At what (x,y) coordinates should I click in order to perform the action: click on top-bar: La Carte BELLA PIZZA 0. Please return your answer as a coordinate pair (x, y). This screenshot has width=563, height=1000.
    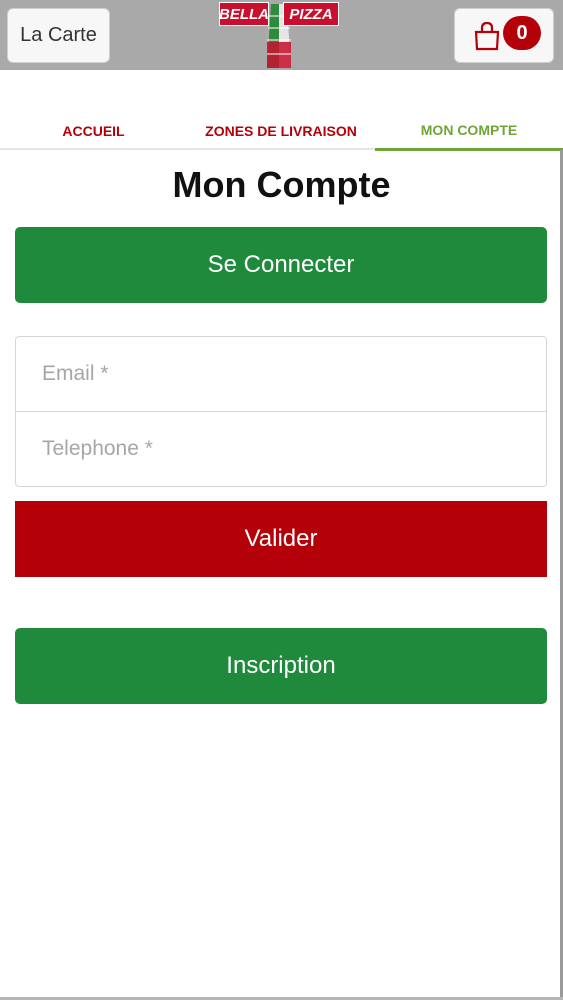
    Looking at the image, I should click on (281, 35).